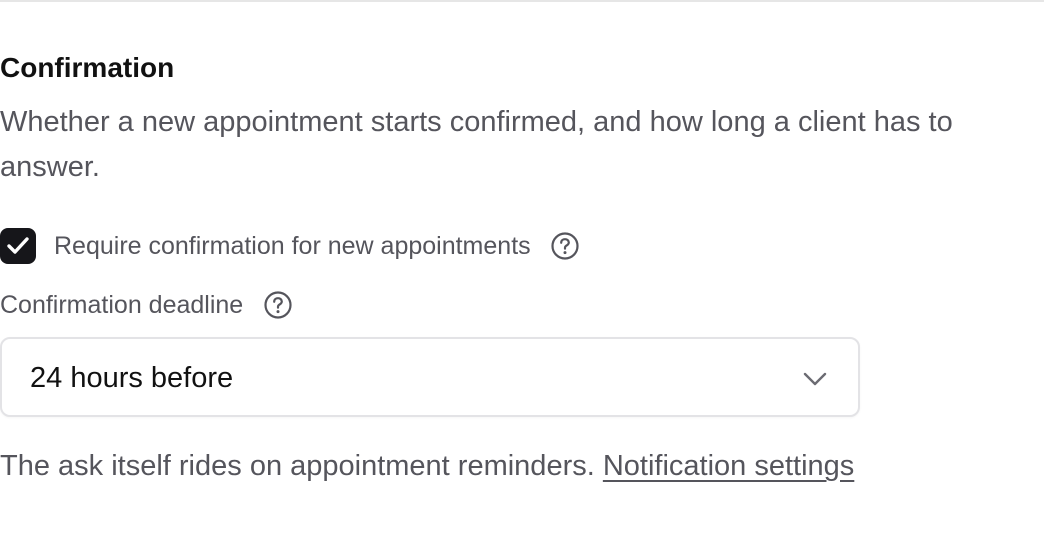  What do you see at coordinates (815, 379) in the screenshot?
I see `chevron-down-icon` at bounding box center [815, 379].